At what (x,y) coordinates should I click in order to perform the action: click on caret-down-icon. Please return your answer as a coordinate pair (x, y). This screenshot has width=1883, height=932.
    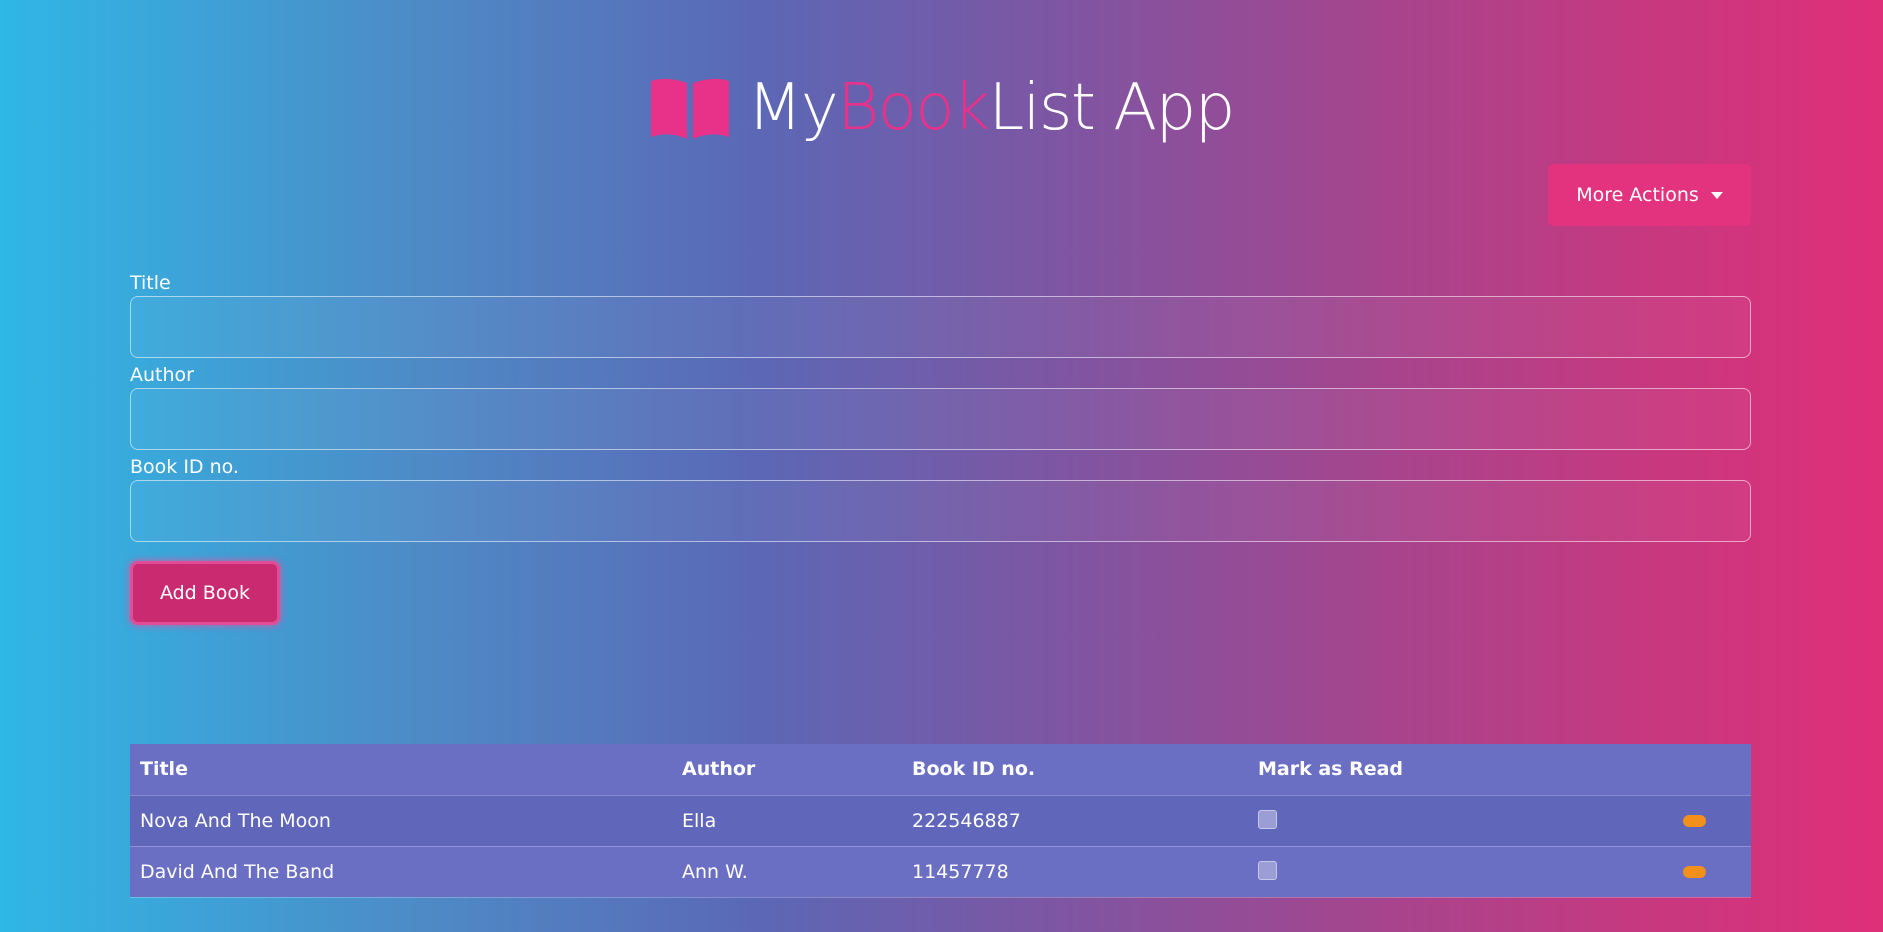
    Looking at the image, I should click on (1716, 195).